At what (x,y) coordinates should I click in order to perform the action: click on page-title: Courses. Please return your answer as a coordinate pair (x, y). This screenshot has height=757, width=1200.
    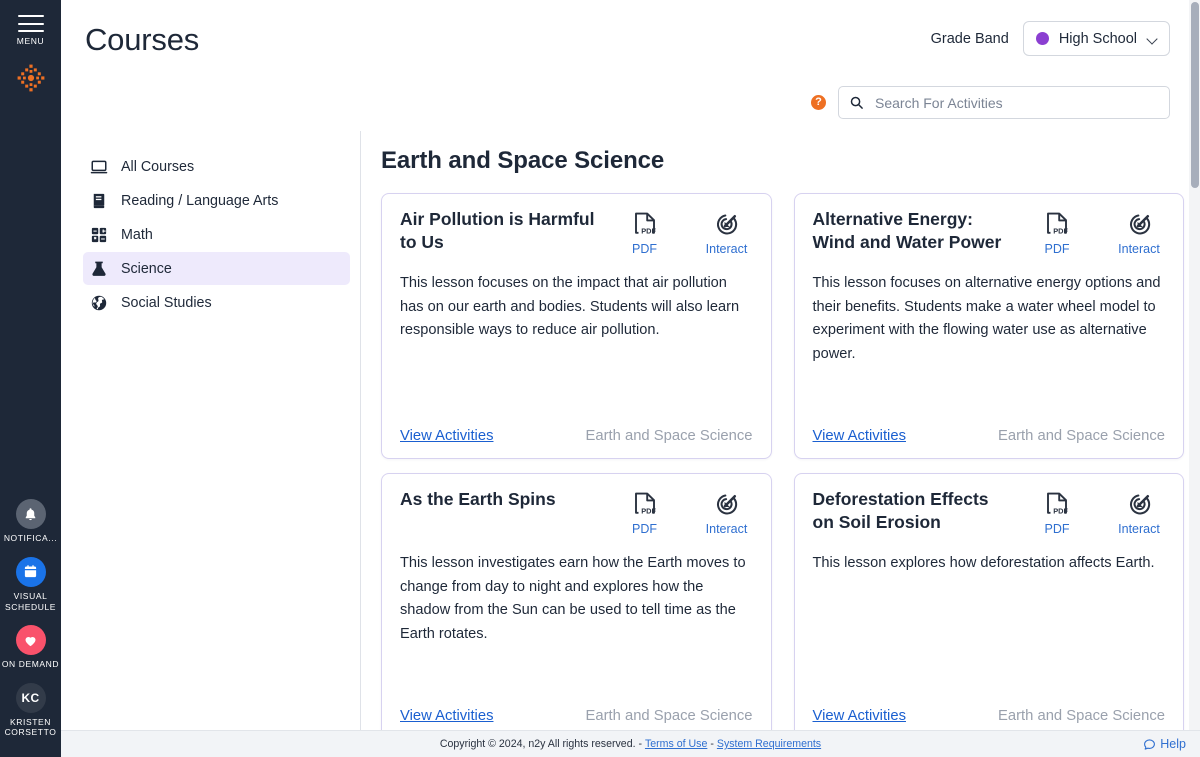
    Looking at the image, I should click on (142, 39).